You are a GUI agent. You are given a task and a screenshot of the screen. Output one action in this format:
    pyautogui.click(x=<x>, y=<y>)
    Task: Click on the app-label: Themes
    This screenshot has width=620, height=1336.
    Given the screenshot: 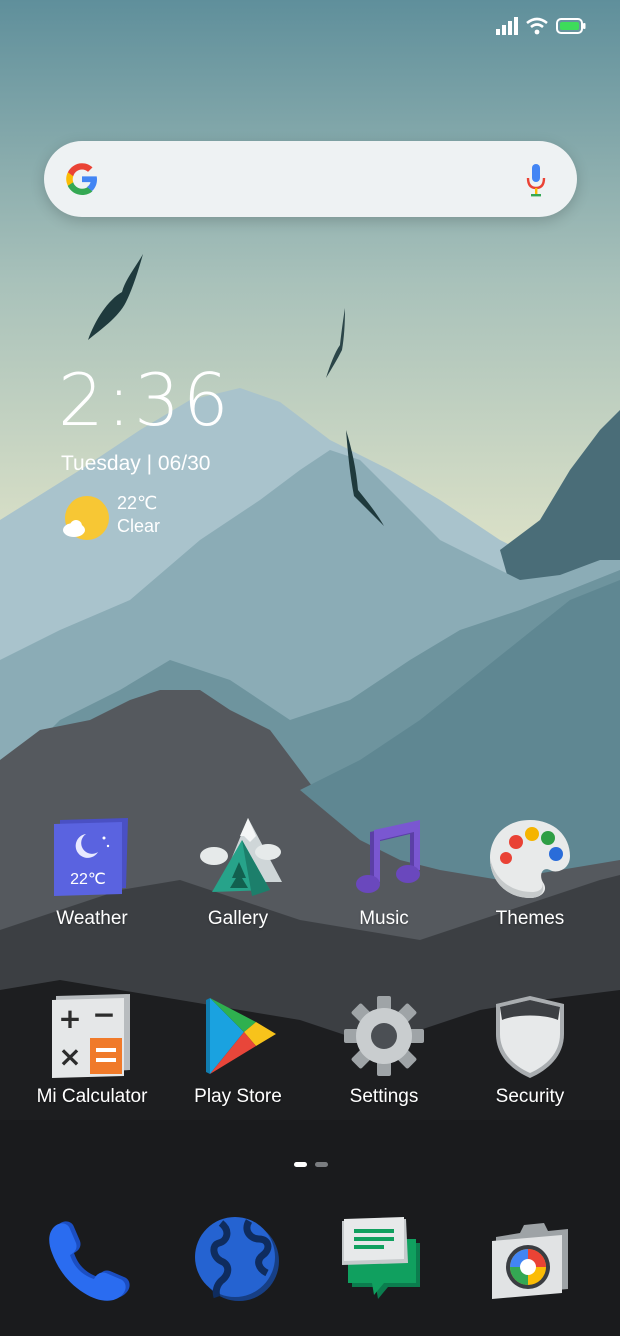 What is the action you would take?
    pyautogui.click(x=530, y=918)
    